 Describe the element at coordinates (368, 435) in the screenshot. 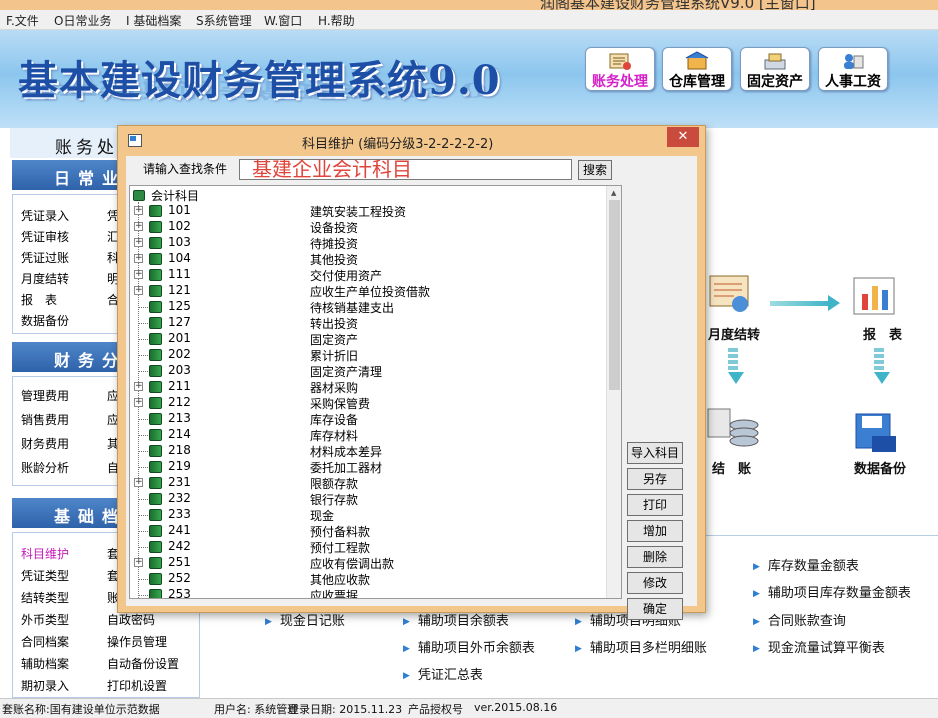

I see `tree-row: 214 库存材料` at that location.